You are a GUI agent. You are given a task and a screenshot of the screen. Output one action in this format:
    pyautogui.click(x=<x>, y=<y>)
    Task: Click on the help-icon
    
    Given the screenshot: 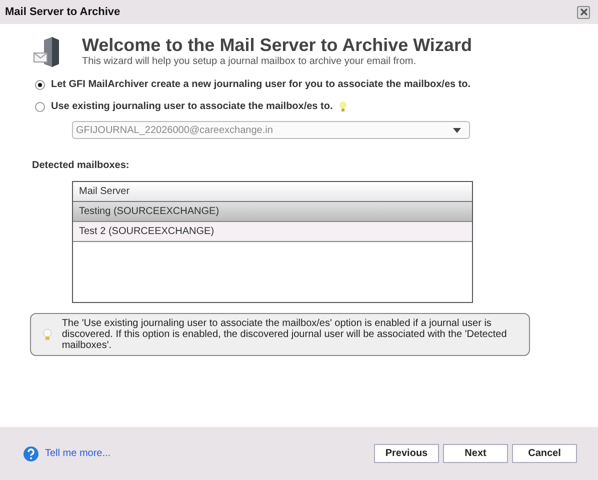 What is the action you would take?
    pyautogui.click(x=31, y=454)
    